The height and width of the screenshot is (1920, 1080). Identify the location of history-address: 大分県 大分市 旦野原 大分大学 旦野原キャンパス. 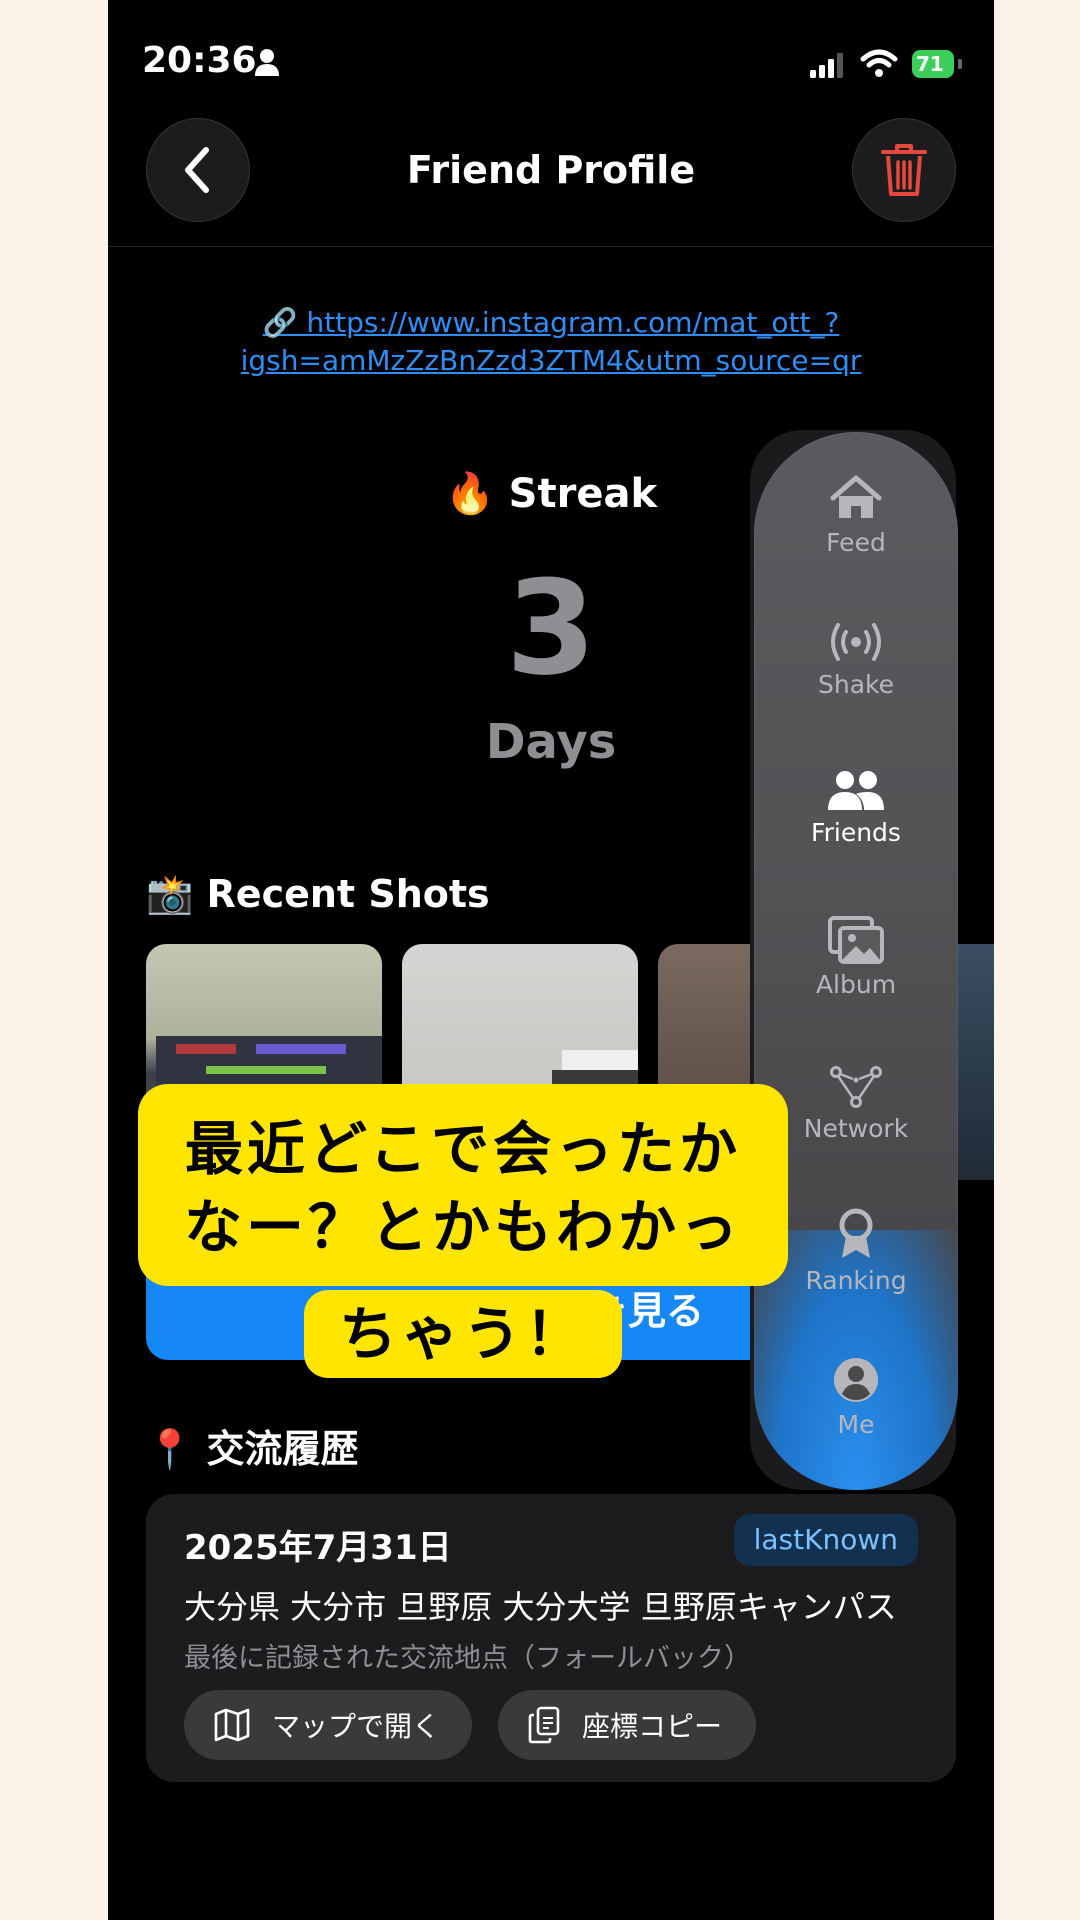
(540, 1607).